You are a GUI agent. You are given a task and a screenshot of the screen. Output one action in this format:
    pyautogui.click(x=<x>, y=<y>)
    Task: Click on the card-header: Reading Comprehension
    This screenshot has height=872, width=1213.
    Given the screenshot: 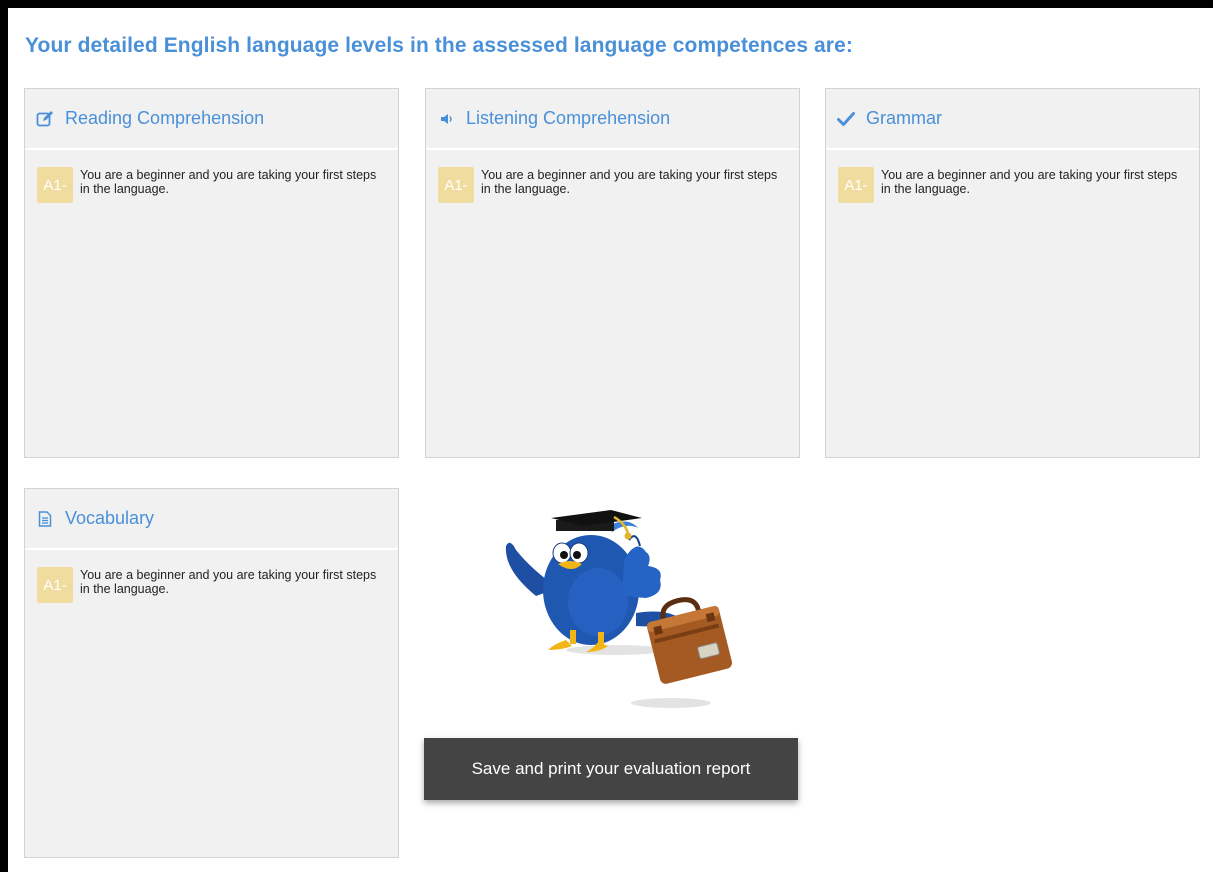 What is the action you would take?
    pyautogui.click(x=211, y=119)
    